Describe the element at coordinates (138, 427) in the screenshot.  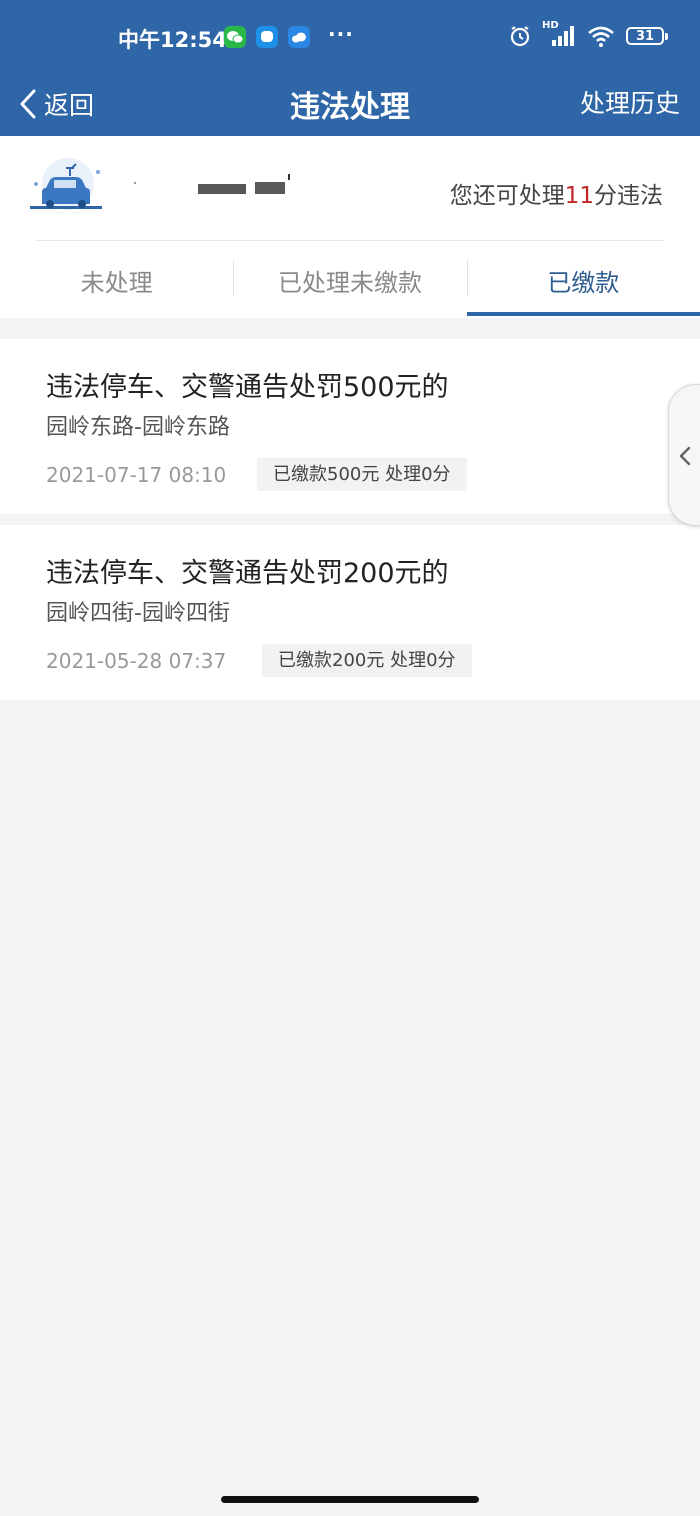
I see `violation-location: 园岭东路-园岭东路` at that location.